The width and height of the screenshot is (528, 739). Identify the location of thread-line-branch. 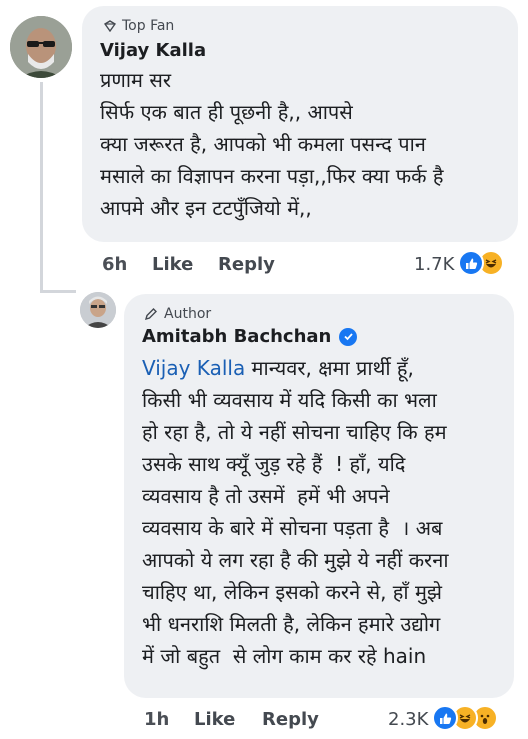
(58, 291).